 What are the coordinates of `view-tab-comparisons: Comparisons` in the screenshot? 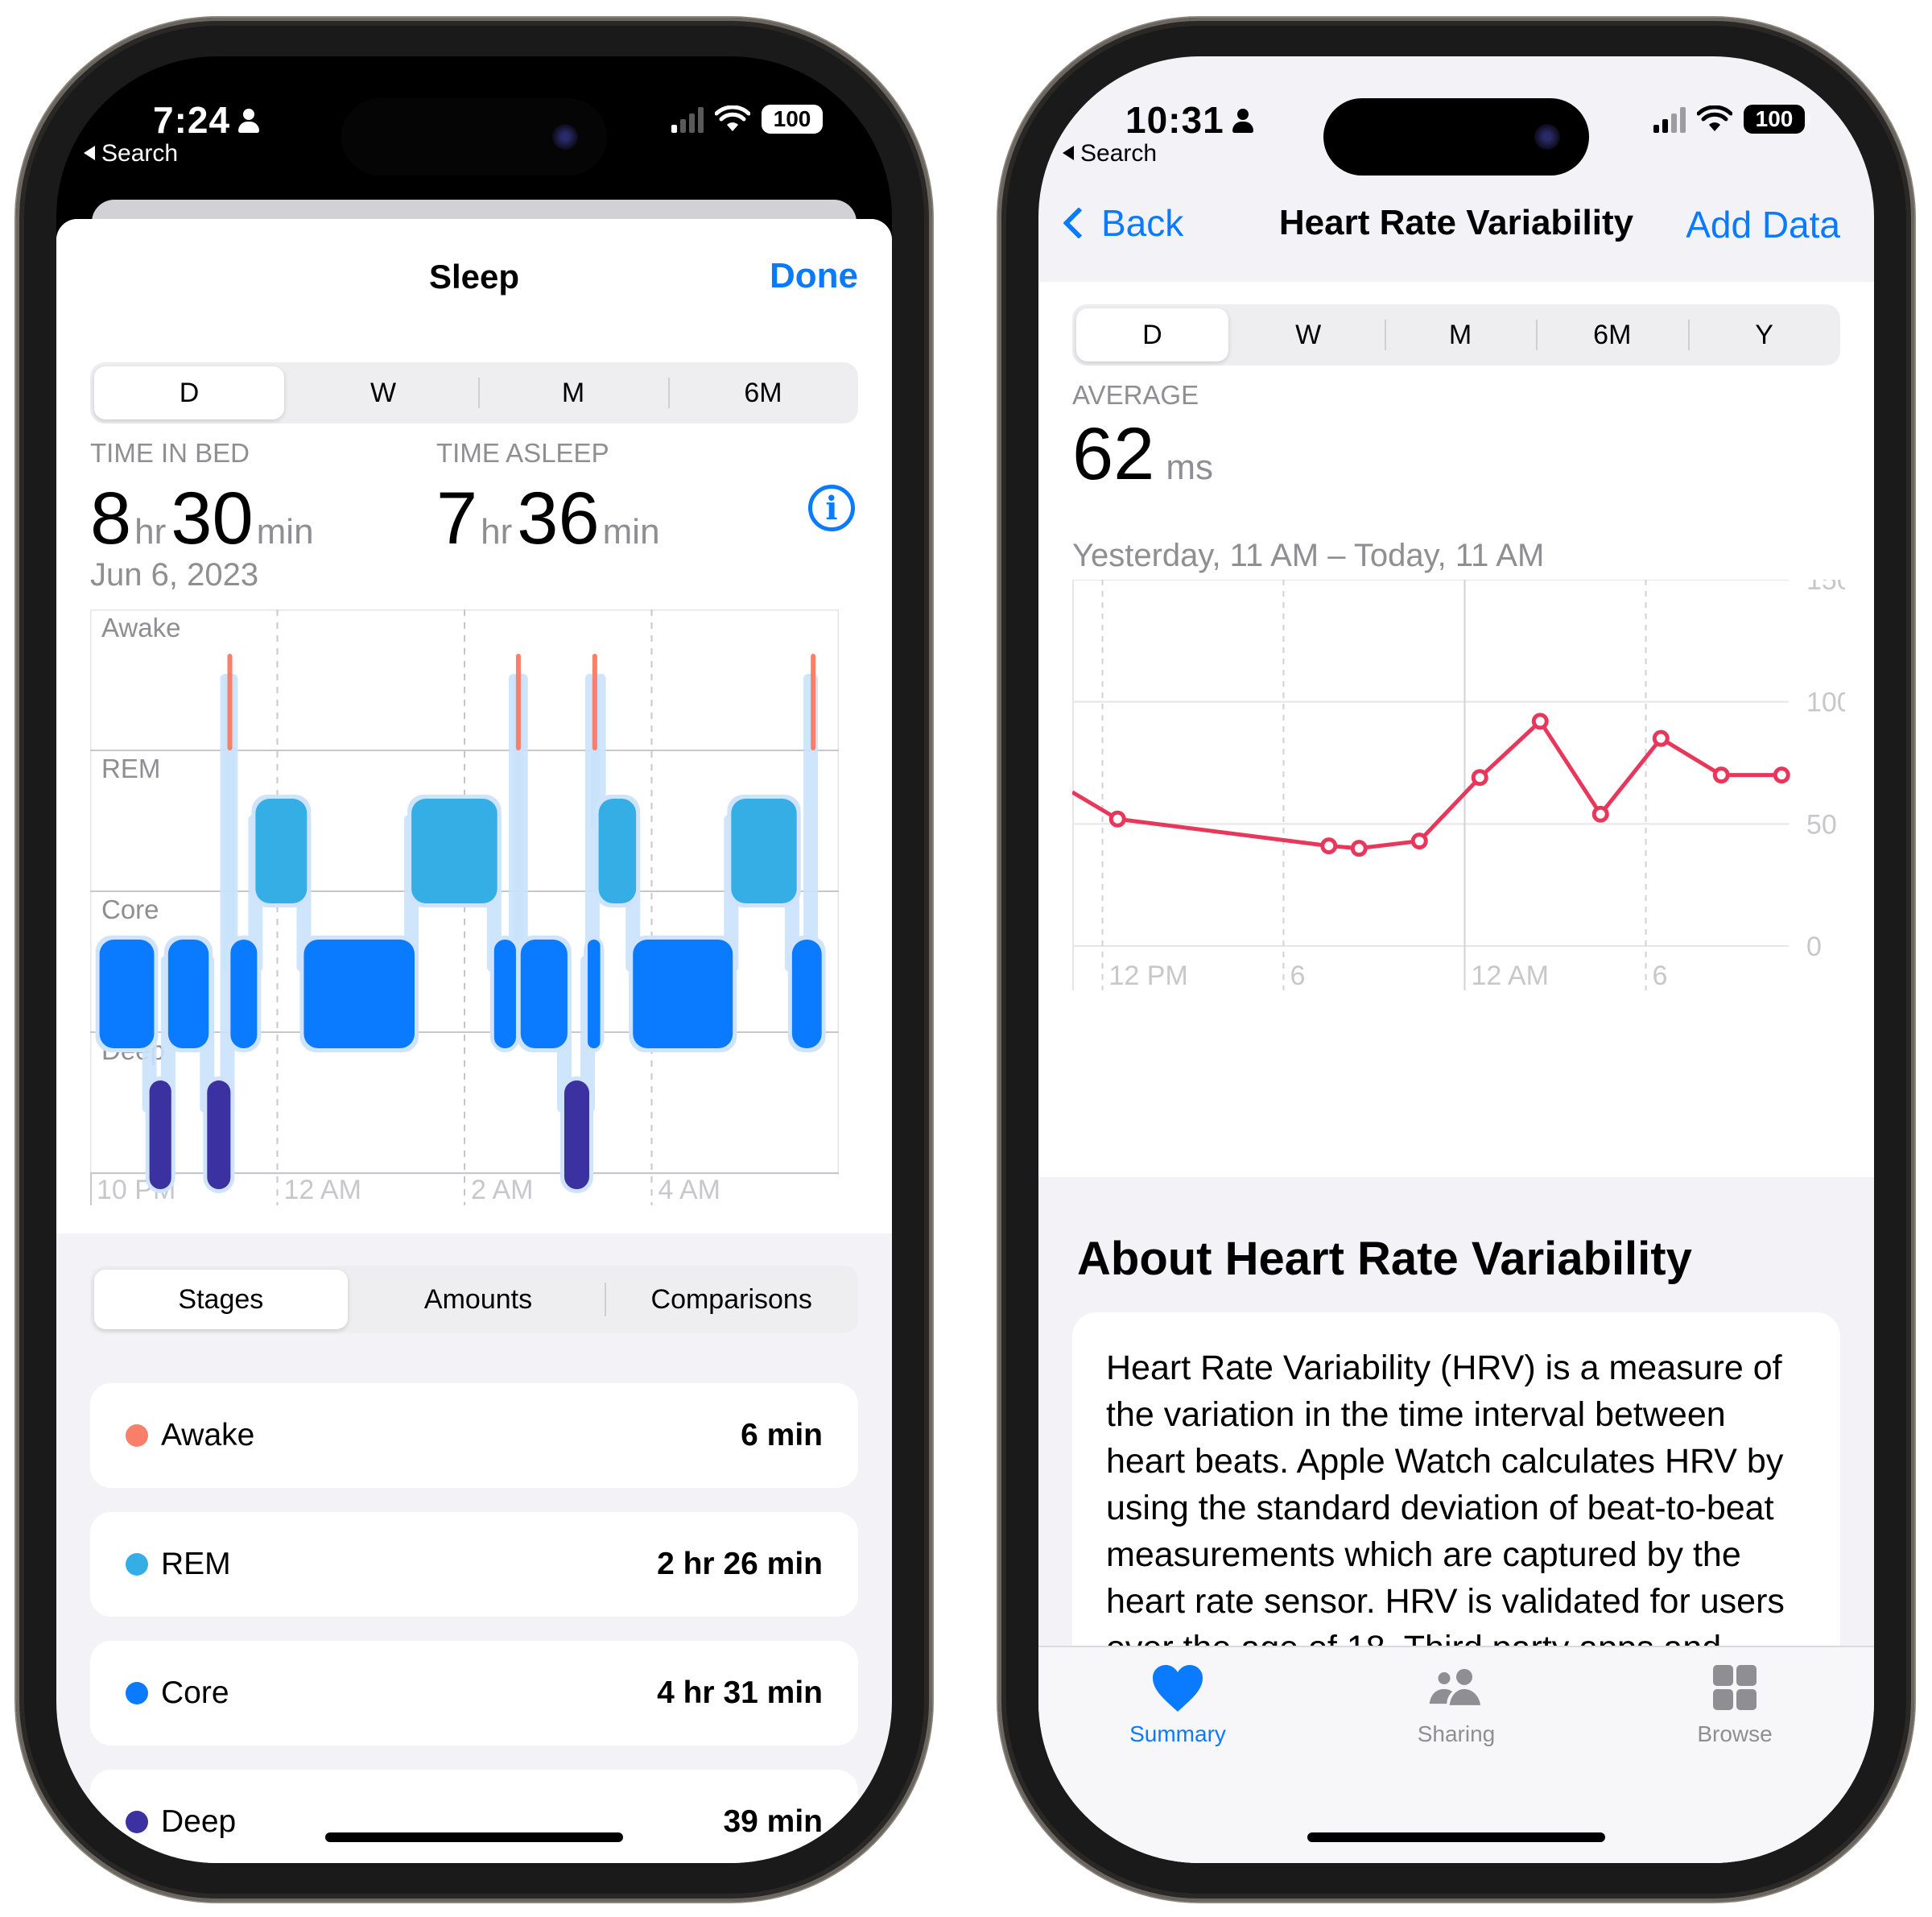 It's located at (731, 1299).